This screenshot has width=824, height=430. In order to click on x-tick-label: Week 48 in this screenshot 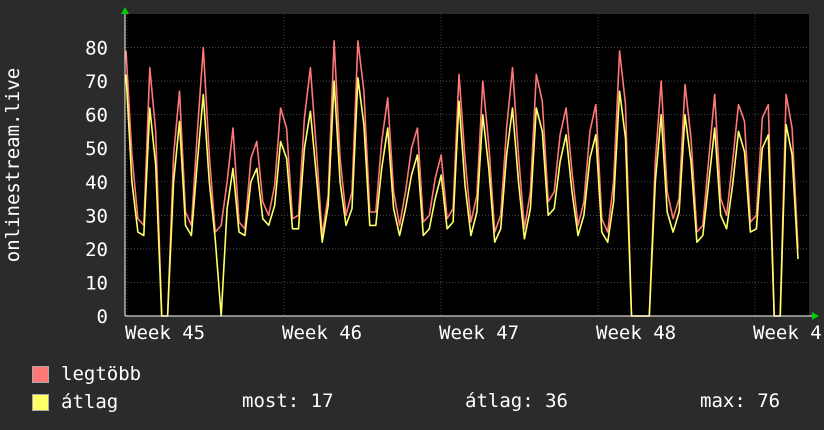, I will do `click(636, 333)`.